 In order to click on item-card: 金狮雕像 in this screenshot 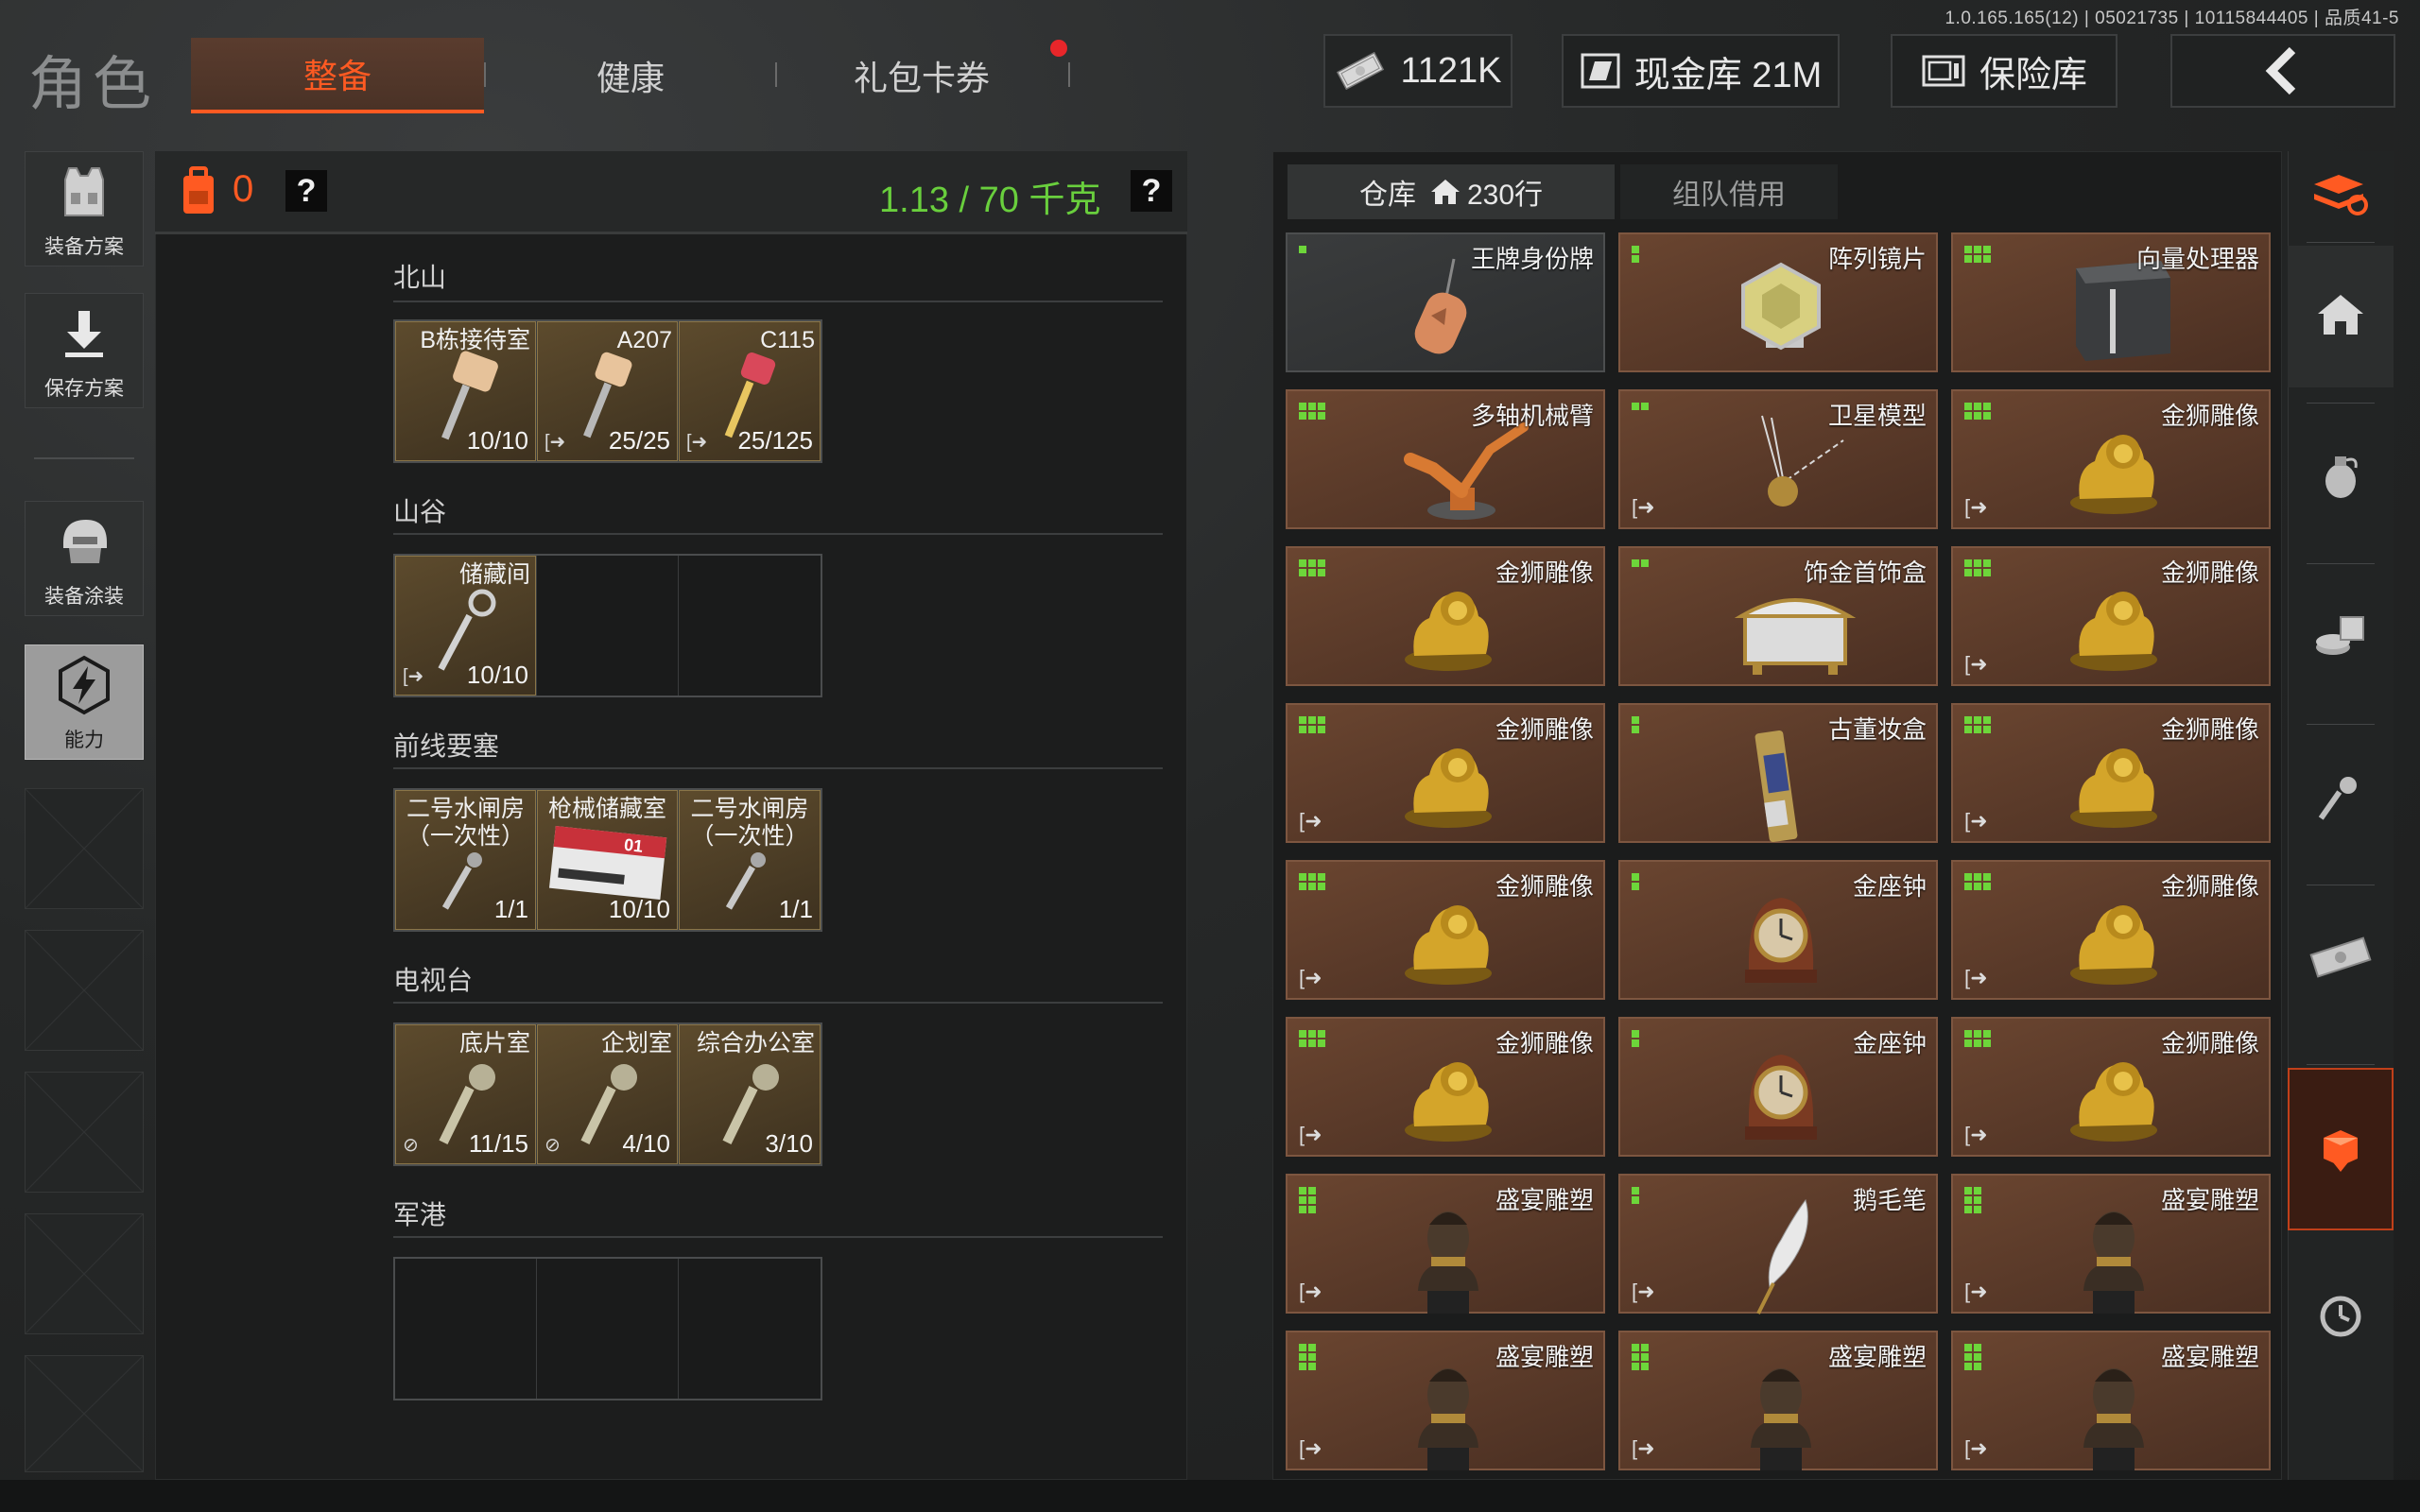, I will do `click(1445, 616)`.